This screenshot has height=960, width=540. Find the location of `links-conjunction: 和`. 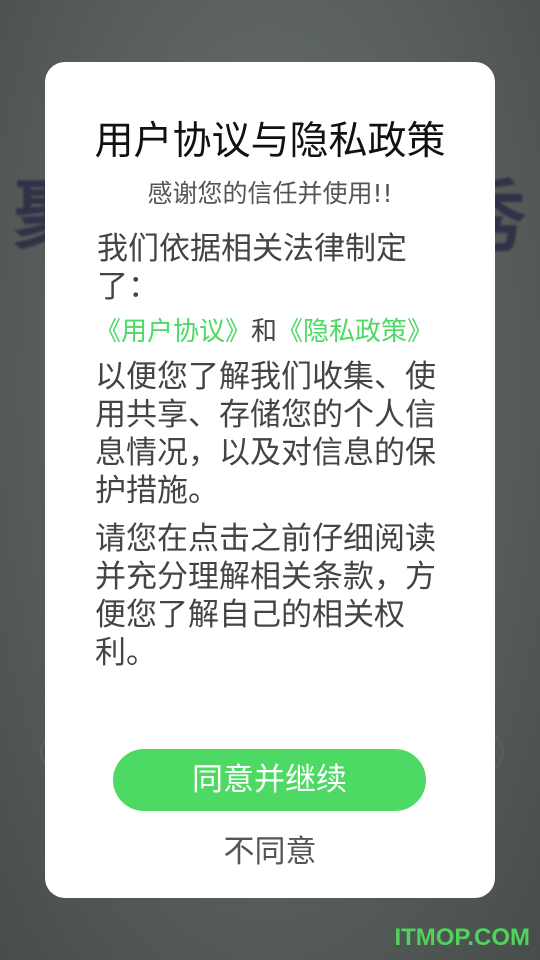

links-conjunction: 和 is located at coordinates (264, 332).